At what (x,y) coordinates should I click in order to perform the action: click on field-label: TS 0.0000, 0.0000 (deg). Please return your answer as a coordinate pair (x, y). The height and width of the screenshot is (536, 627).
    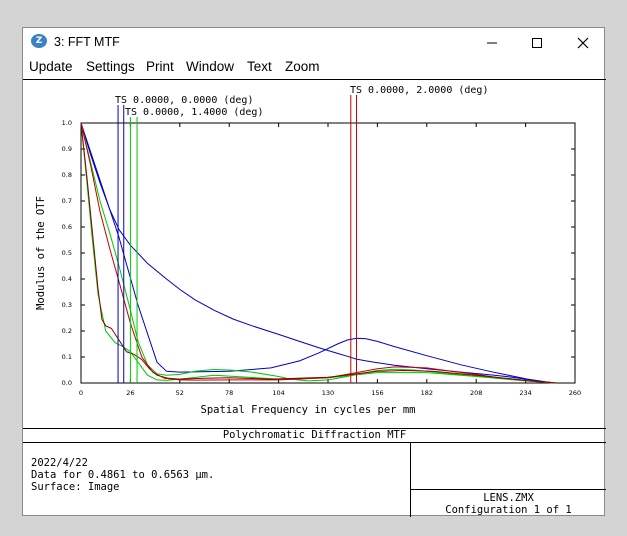
    Looking at the image, I should click on (184, 100).